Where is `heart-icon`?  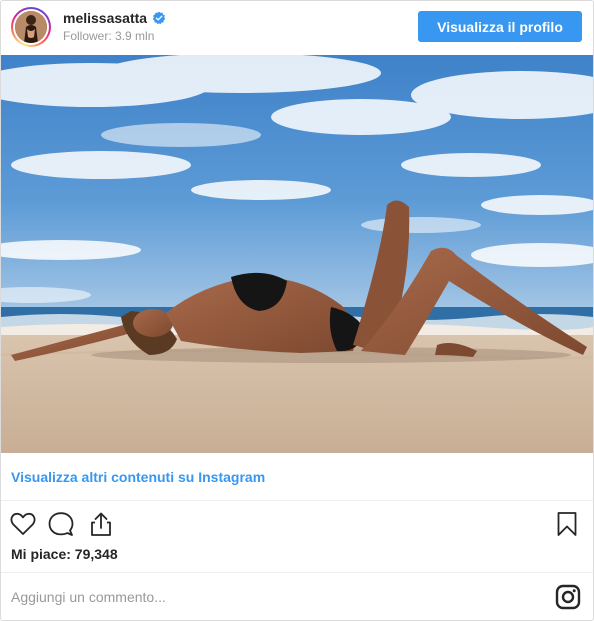
heart-icon is located at coordinates (23, 524).